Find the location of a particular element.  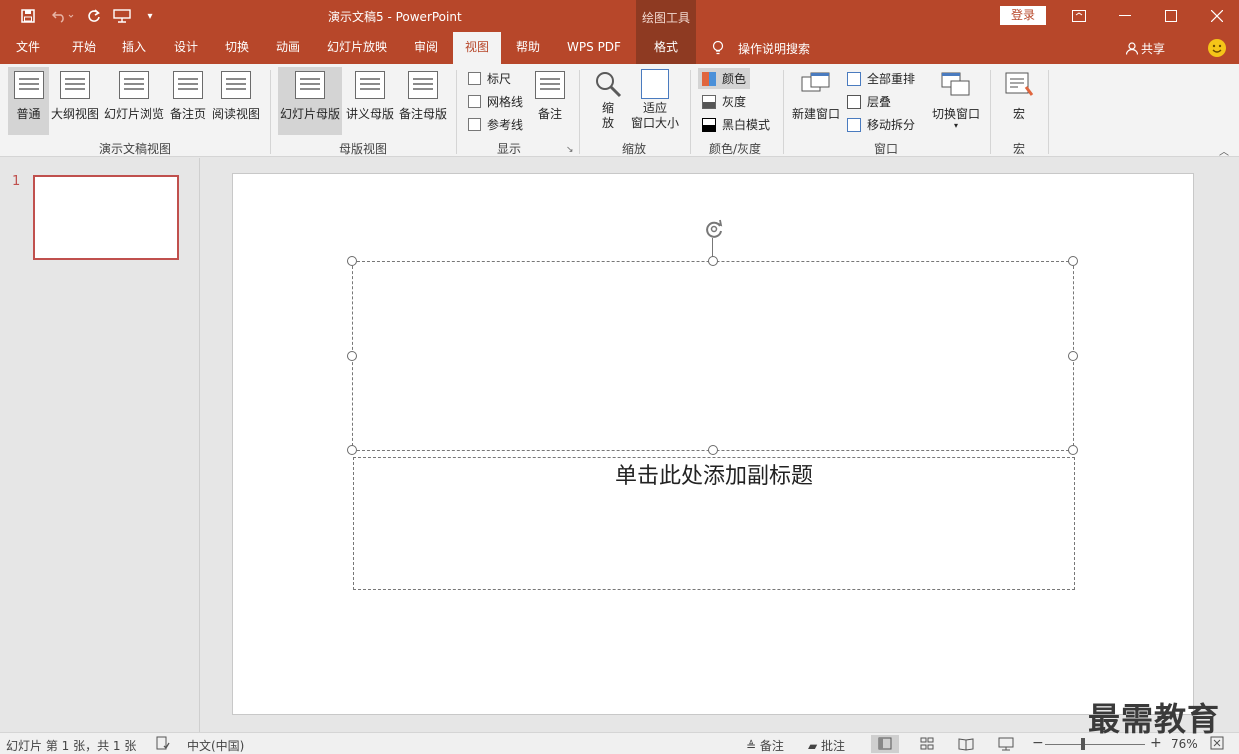

outline-view-button: 大纲视图 is located at coordinates (75, 101).